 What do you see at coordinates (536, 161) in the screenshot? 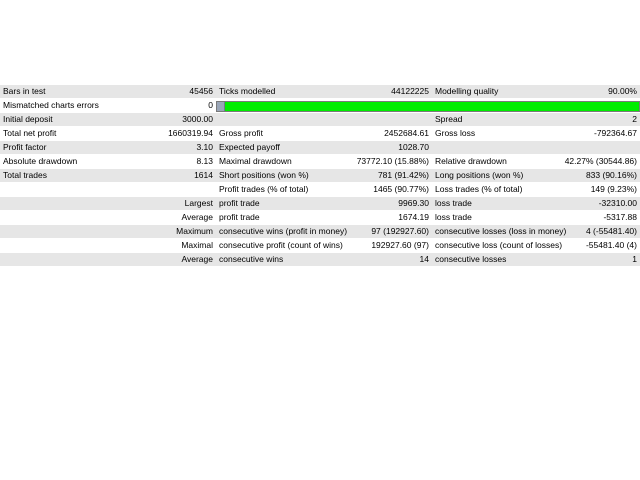
I see `report-cell: Relative drawdown 42.27% (30544.86)` at bounding box center [536, 161].